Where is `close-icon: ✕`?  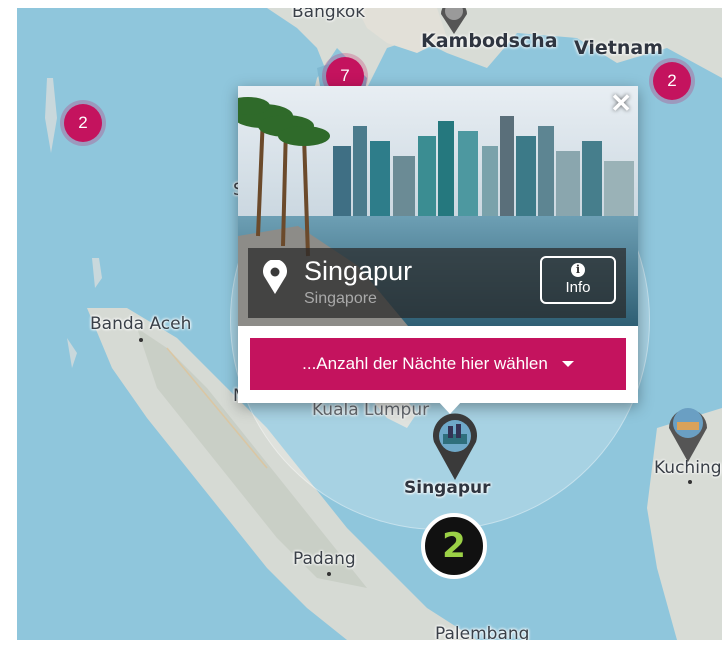 close-icon: ✕ is located at coordinates (621, 103).